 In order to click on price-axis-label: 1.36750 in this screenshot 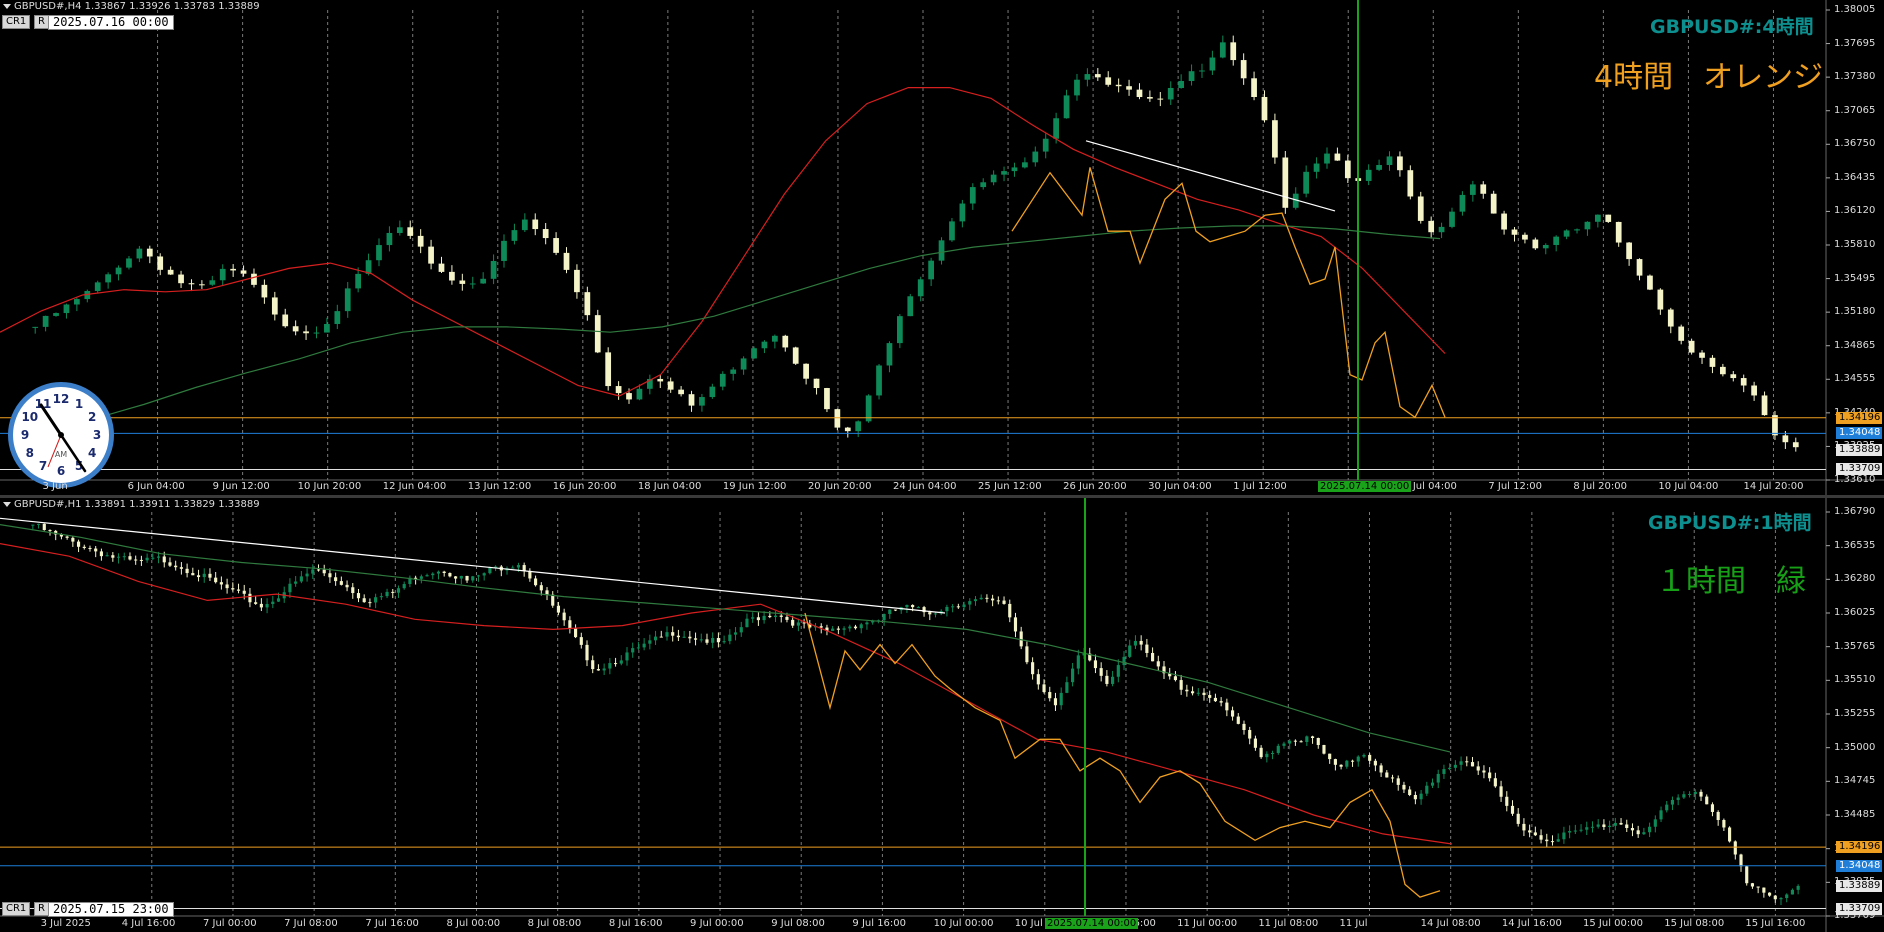, I will do `click(1855, 144)`.